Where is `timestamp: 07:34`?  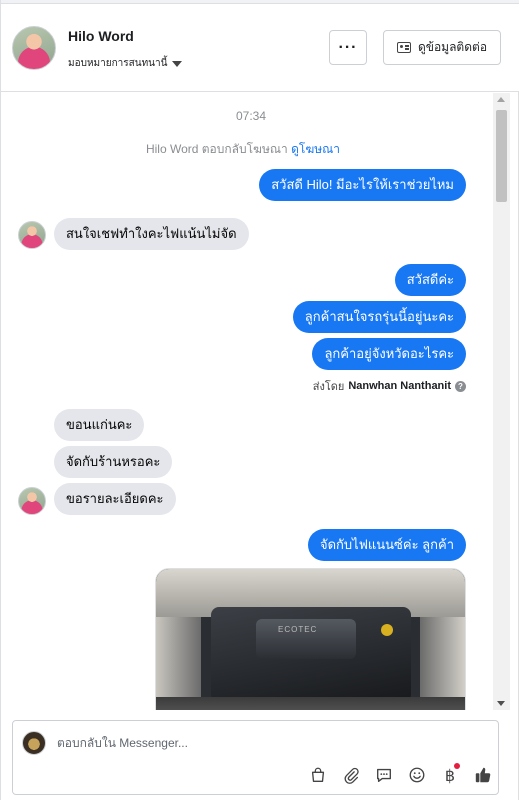 timestamp: 07:34 is located at coordinates (251, 116).